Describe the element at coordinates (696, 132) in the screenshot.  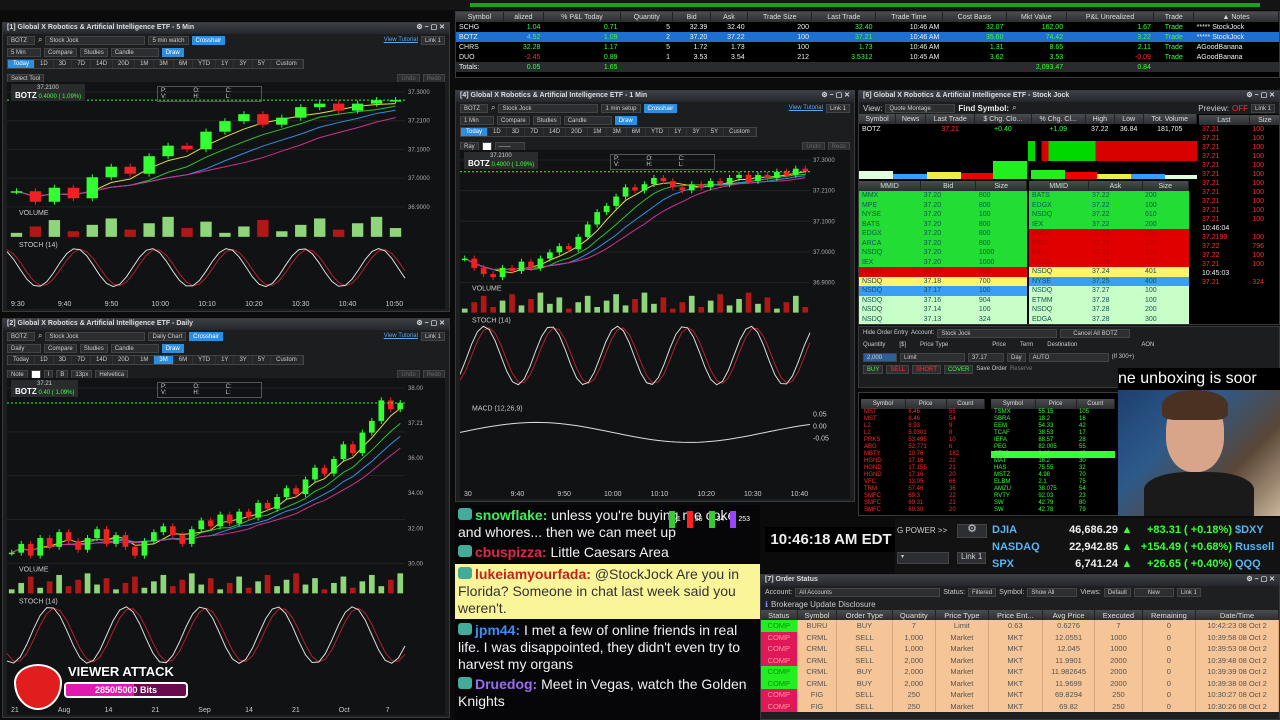
I see `range-tab: 3Y` at that location.